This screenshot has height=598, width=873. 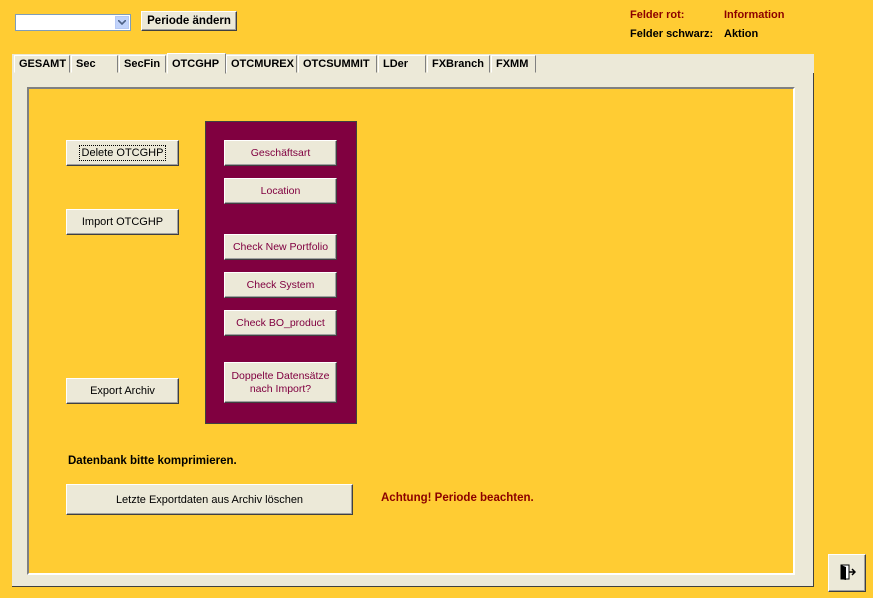 What do you see at coordinates (196, 63) in the screenshot?
I see `tab-otcghp: OTCGHP` at bounding box center [196, 63].